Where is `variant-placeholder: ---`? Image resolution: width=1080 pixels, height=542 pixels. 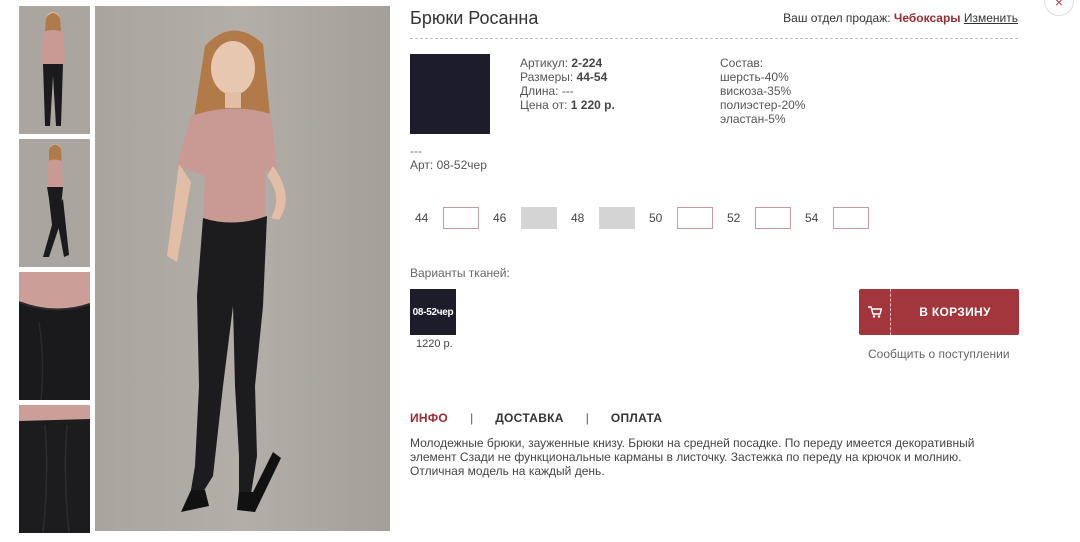 variant-placeholder: --- is located at coordinates (416, 151).